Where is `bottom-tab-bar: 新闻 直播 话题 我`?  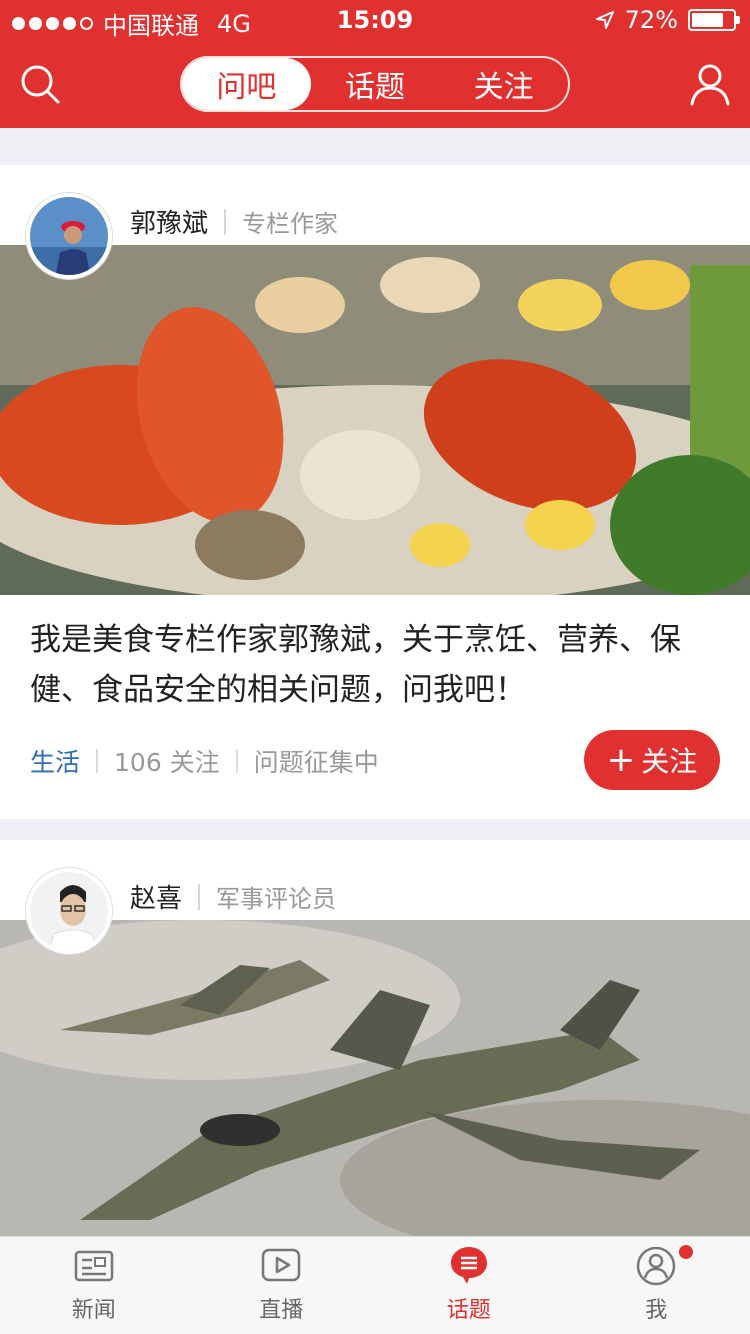 bottom-tab-bar: 新闻 直播 话题 我 is located at coordinates (375, 1285).